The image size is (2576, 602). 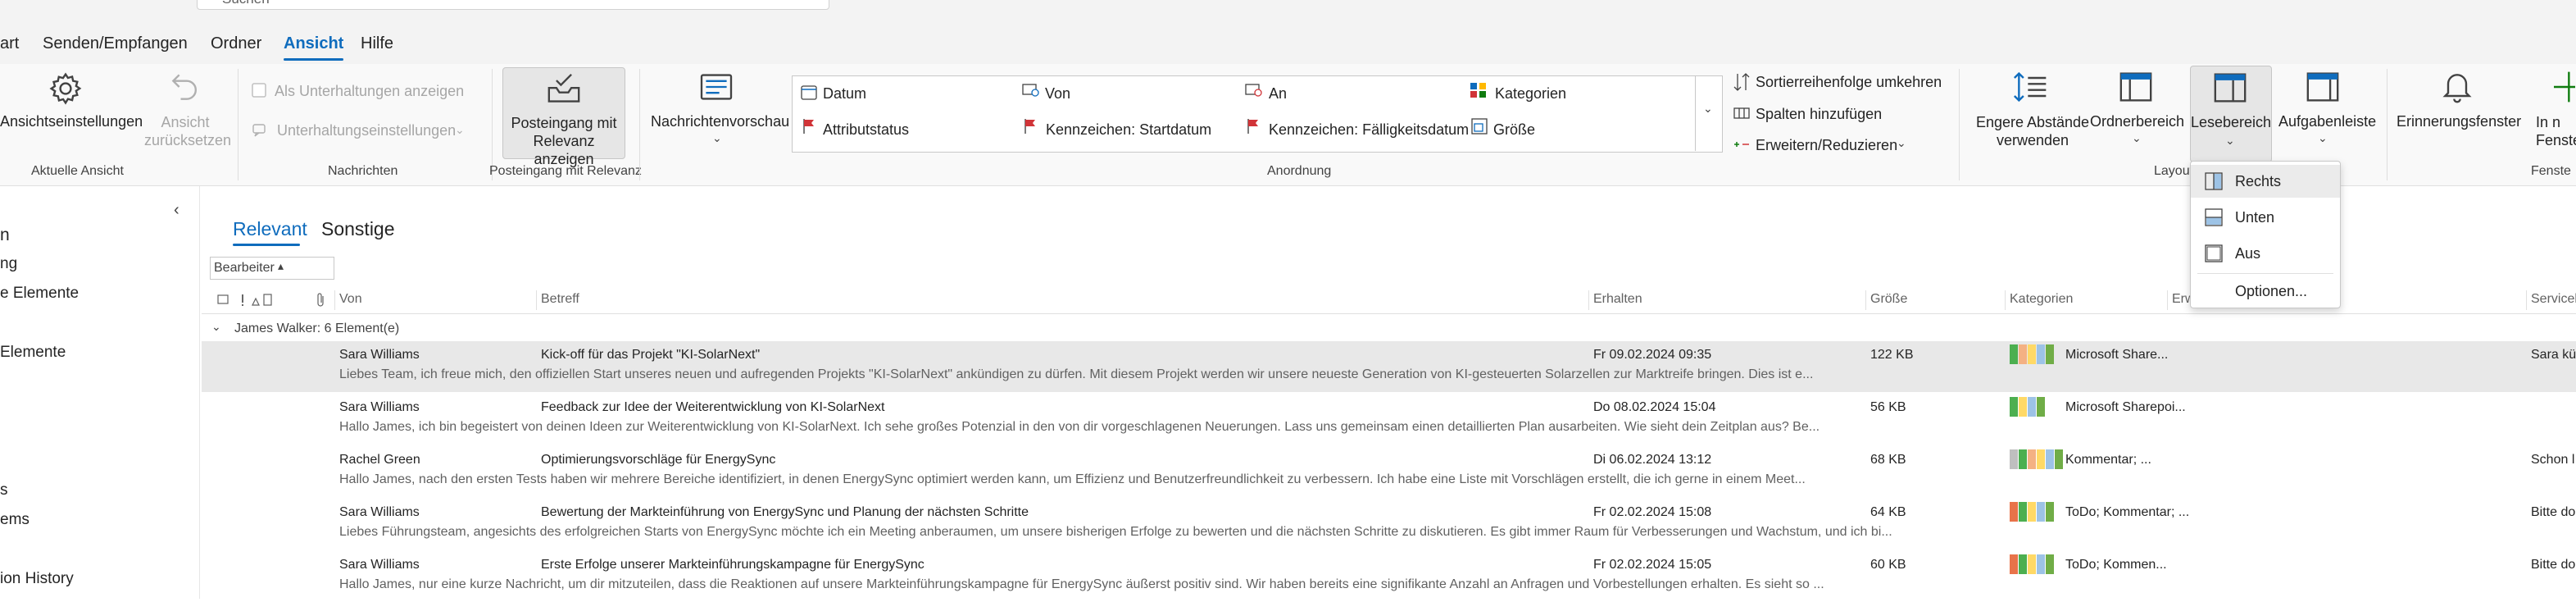 What do you see at coordinates (809, 92) in the screenshot?
I see `calendar-icon` at bounding box center [809, 92].